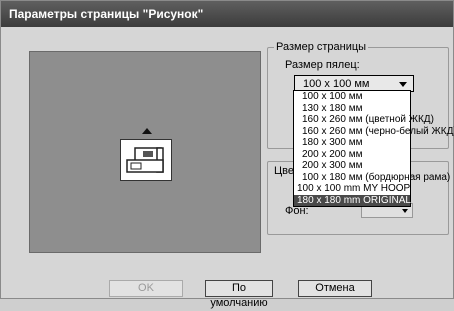 The image size is (454, 311). I want to click on cancel-button: Отмена, so click(335, 288).